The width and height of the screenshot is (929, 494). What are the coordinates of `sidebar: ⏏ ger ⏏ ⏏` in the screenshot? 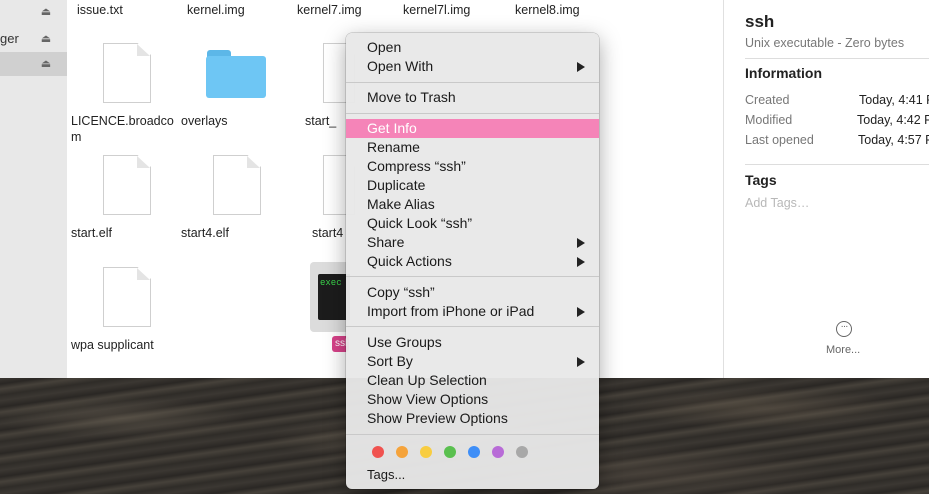 It's located at (34, 189).